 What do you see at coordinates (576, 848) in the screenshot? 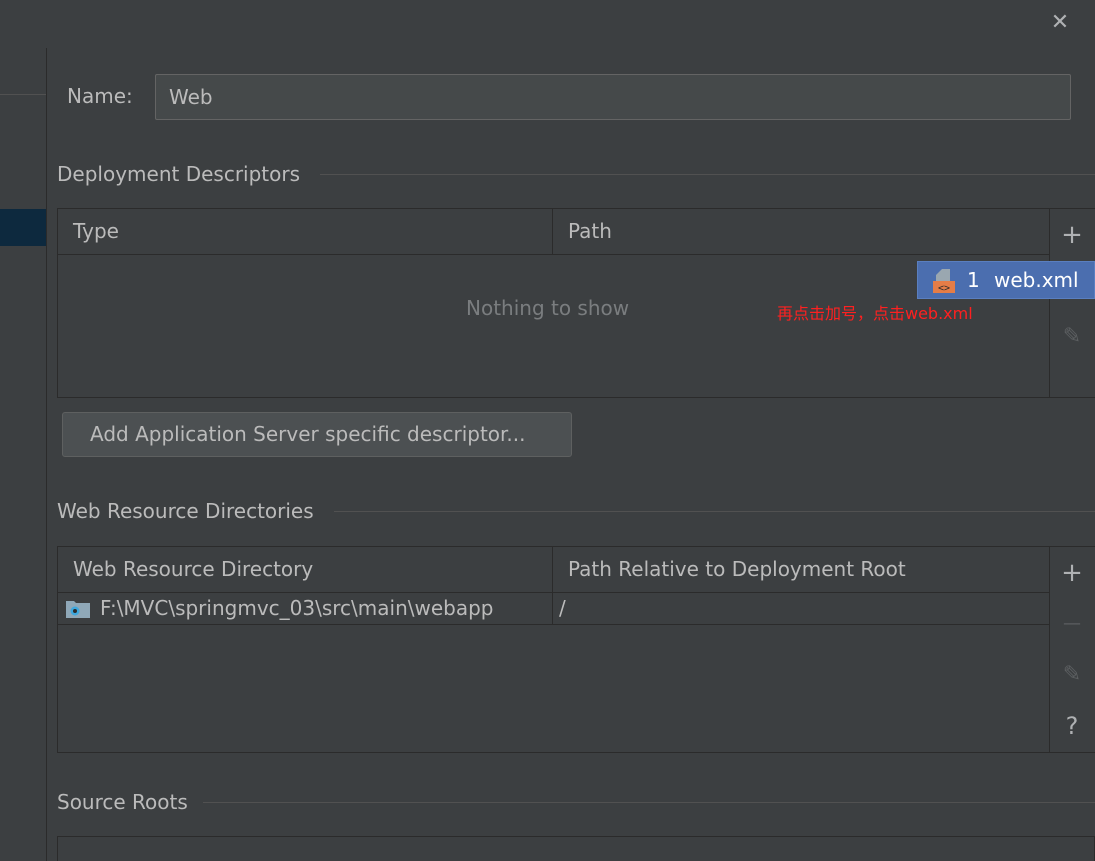
I see `source-roots-table` at bounding box center [576, 848].